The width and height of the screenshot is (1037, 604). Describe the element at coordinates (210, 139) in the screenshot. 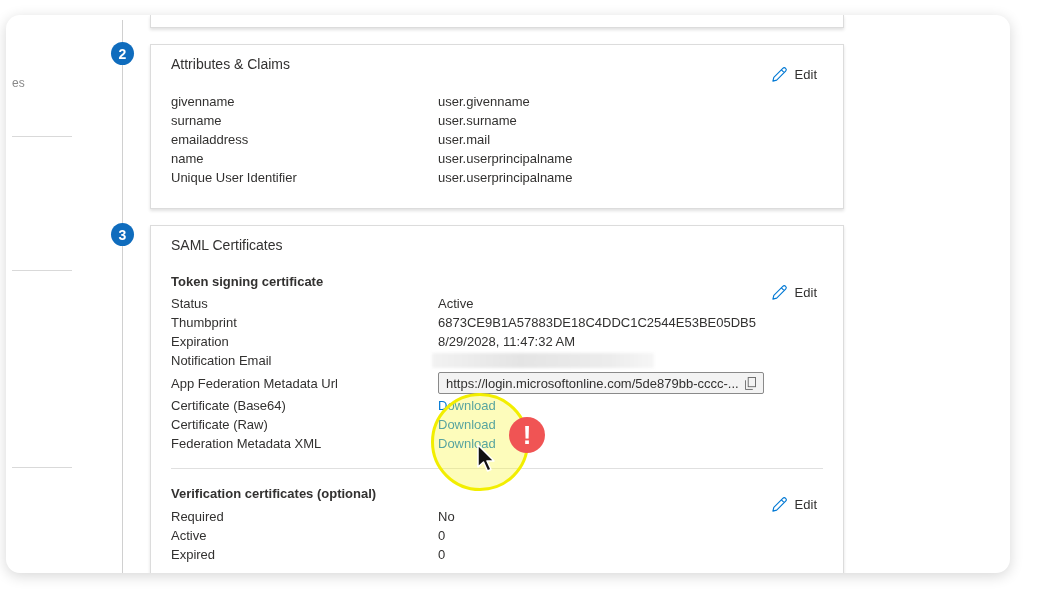

I see `field-label: emailaddress` at that location.